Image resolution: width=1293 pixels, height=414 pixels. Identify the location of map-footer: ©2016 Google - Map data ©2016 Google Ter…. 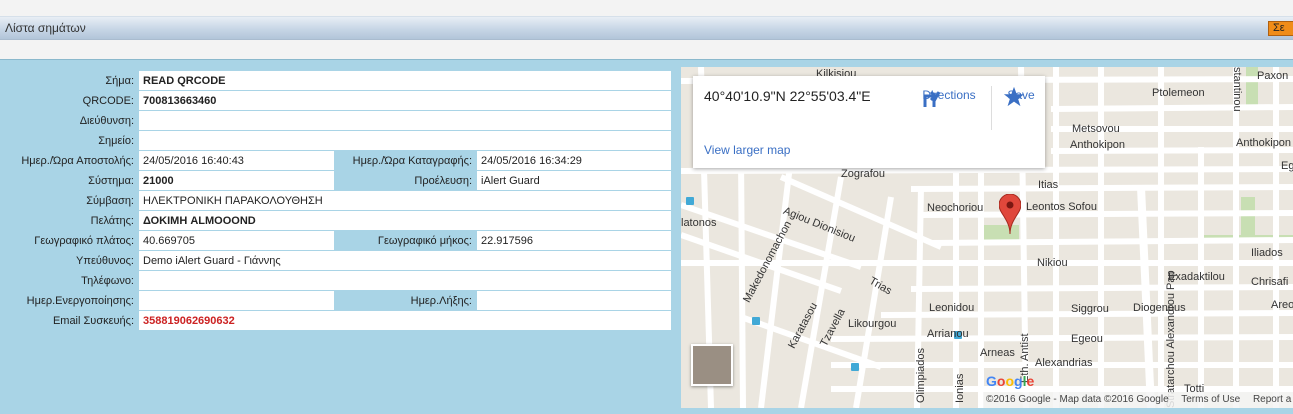
(1138, 400).